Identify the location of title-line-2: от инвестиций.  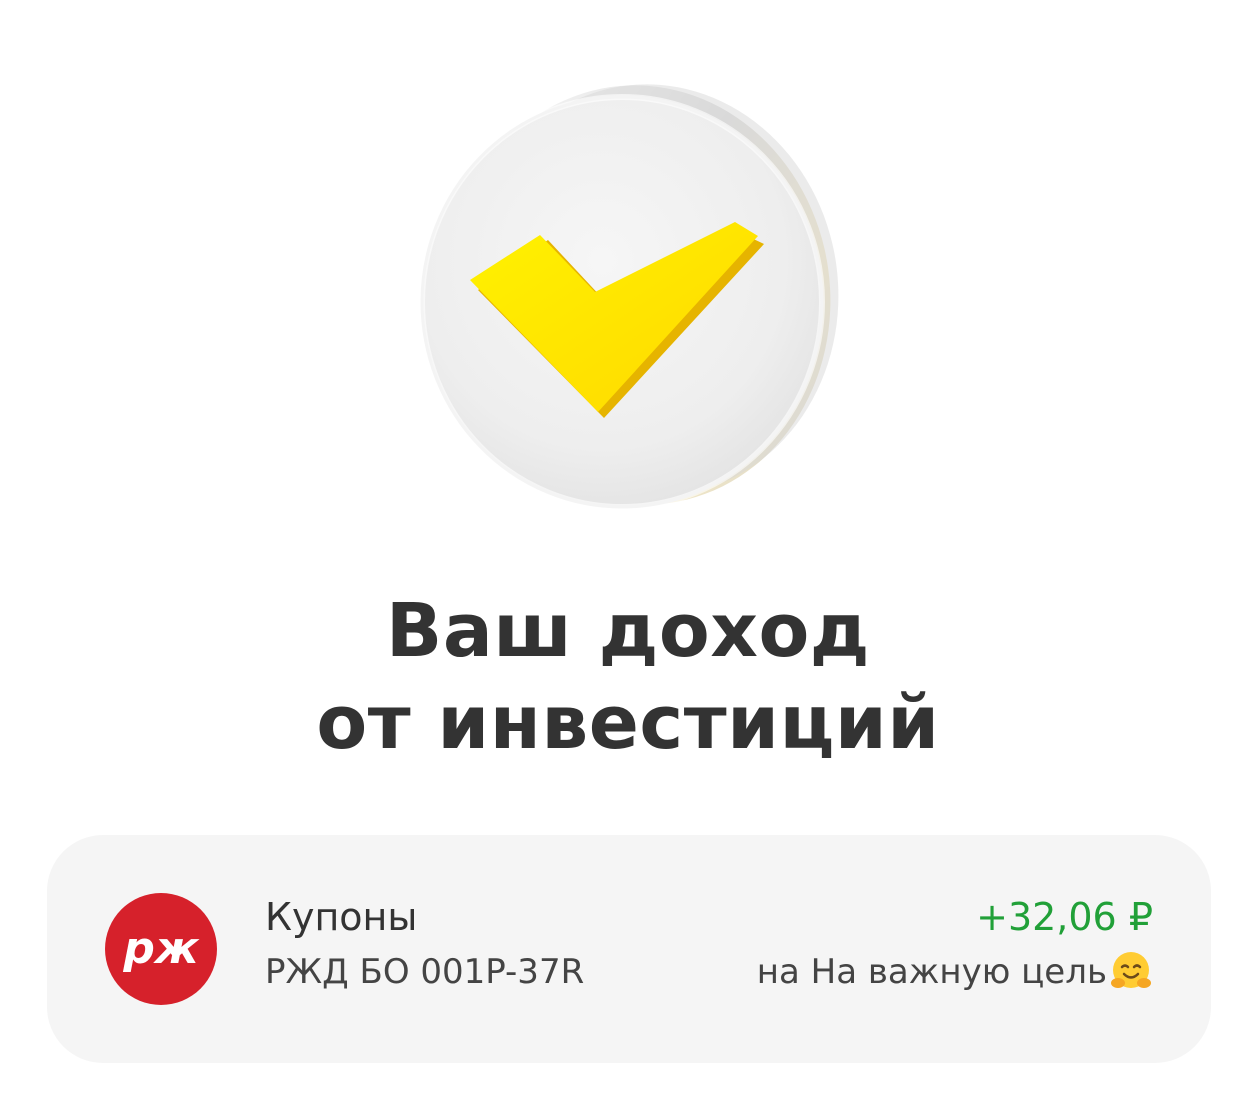
(628, 723).